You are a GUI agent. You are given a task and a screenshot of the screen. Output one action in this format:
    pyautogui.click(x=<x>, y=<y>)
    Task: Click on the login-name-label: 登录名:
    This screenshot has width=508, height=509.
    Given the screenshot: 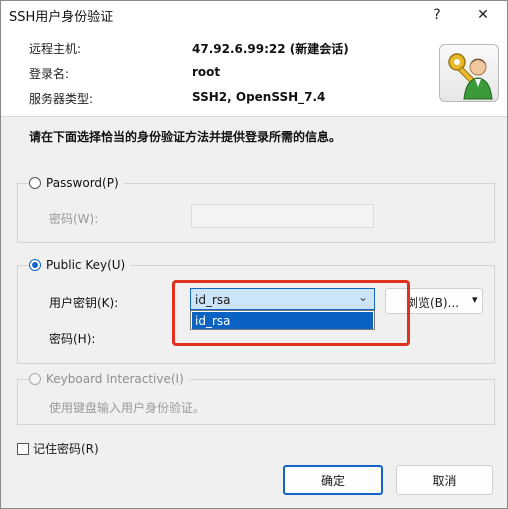 What is the action you would take?
    pyautogui.click(x=49, y=74)
    